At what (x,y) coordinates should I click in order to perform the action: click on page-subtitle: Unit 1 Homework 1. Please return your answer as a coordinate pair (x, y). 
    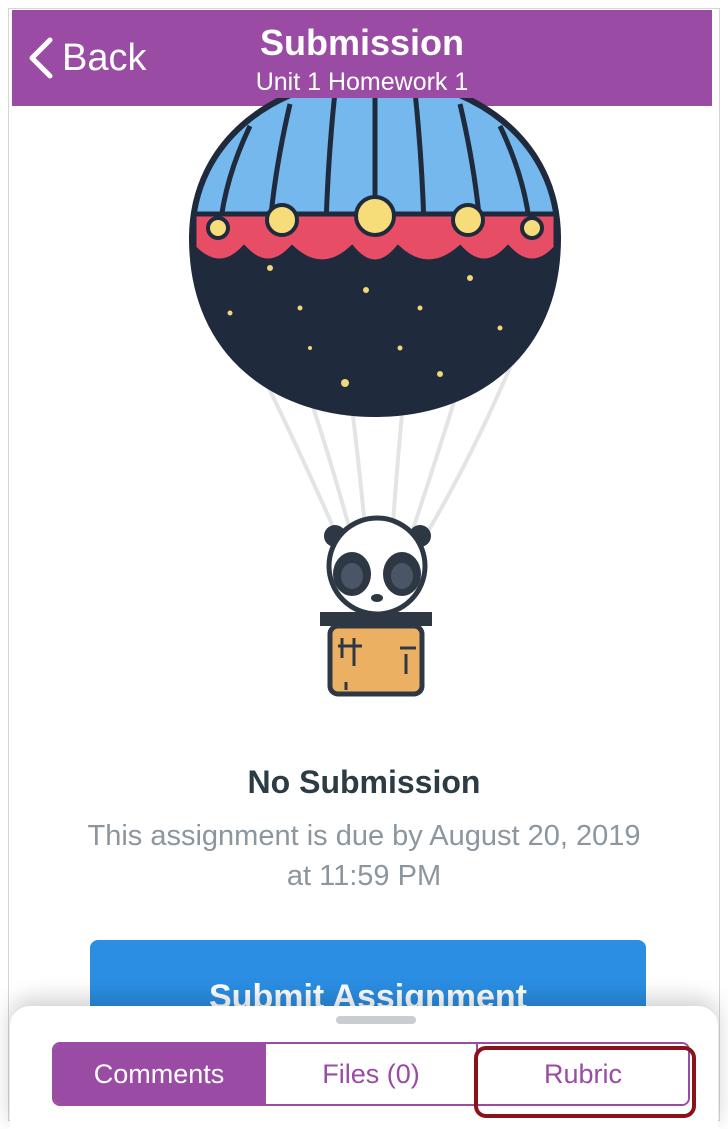
    Looking at the image, I should click on (362, 82).